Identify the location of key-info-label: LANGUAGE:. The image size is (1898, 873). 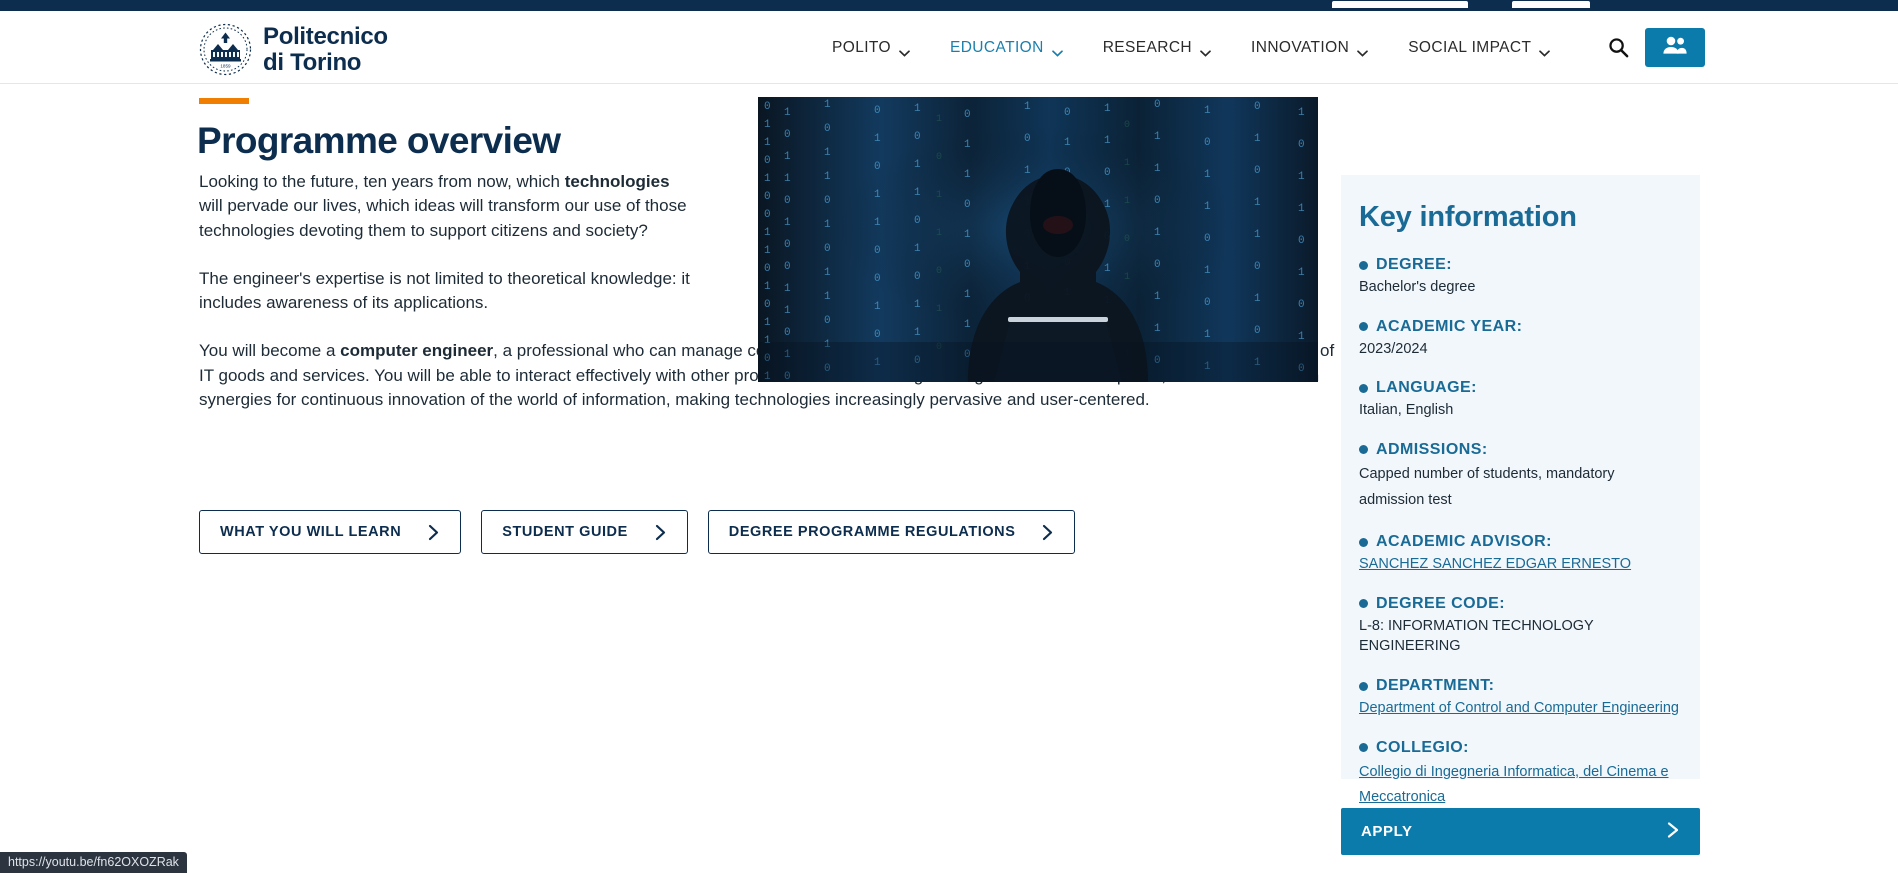
(1520, 388).